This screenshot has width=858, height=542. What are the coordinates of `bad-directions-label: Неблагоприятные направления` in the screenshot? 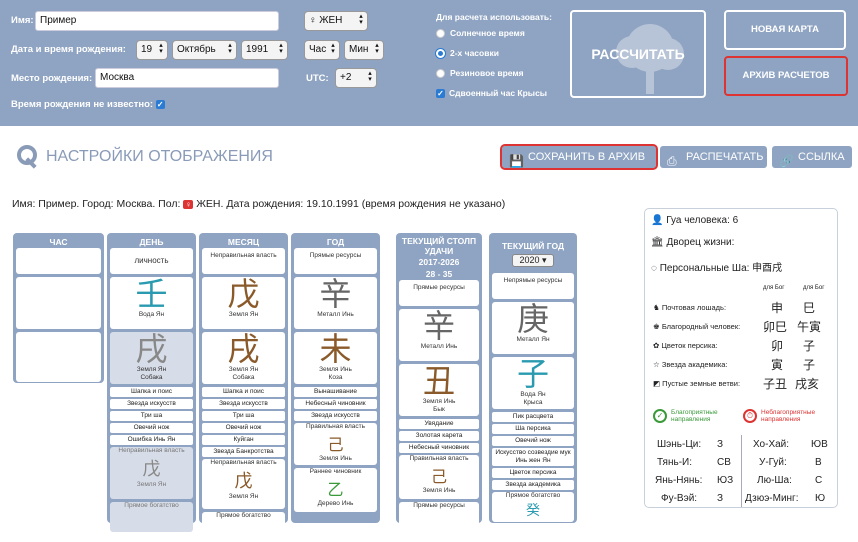 It's located at (788, 416).